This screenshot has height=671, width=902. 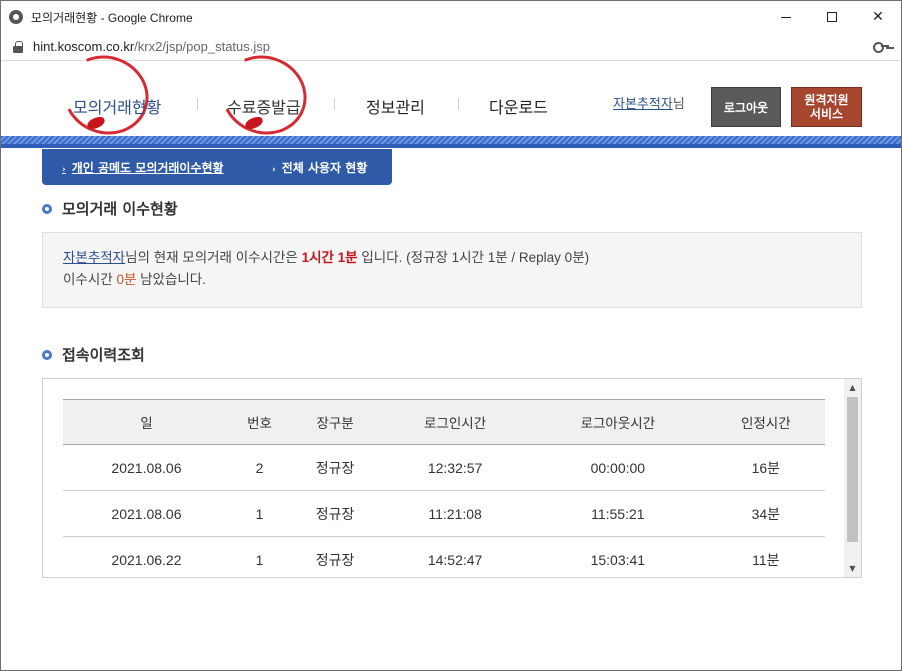 I want to click on key-icon, so click(x=881, y=47).